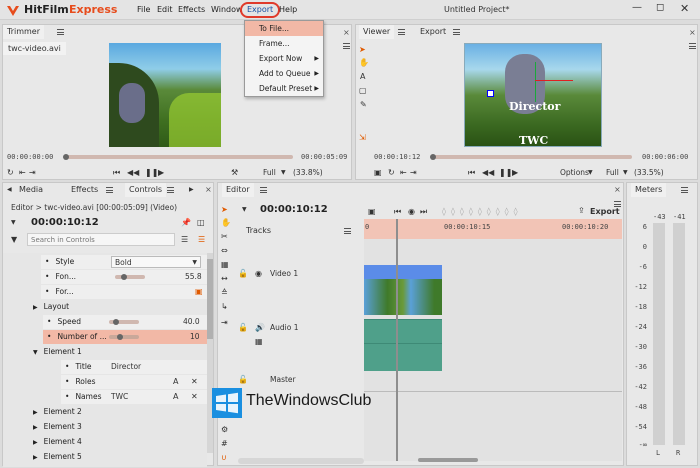 The width and height of the screenshot is (700, 468). I want to click on timeline-select-icon: ➤, so click(224, 210).